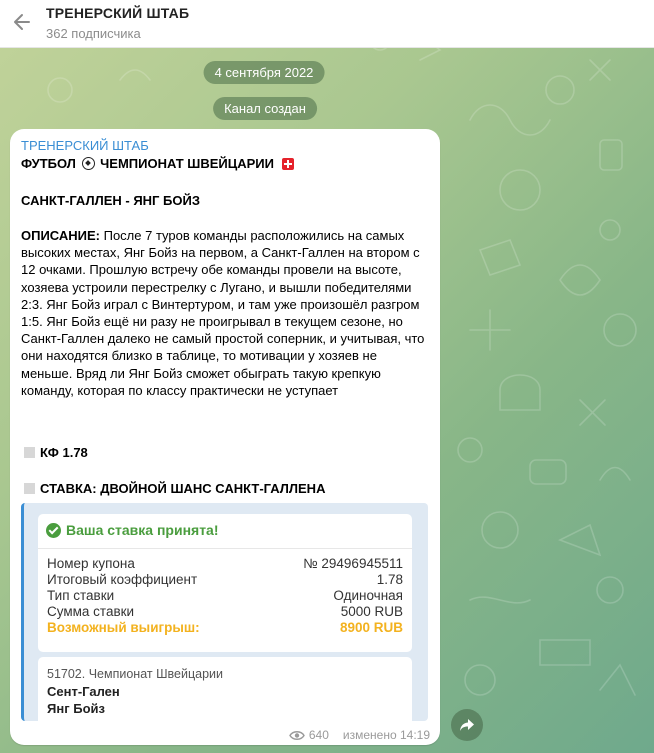 The image size is (654, 753). I want to click on coupon-row: Тип ставки Одиночная, so click(225, 596).